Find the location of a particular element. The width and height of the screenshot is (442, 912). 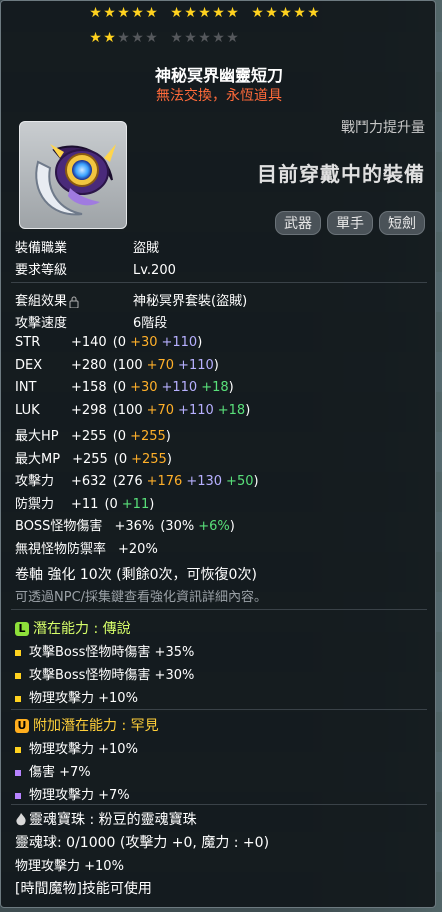

attack-speed-value: 6階段 is located at coordinates (150, 323).